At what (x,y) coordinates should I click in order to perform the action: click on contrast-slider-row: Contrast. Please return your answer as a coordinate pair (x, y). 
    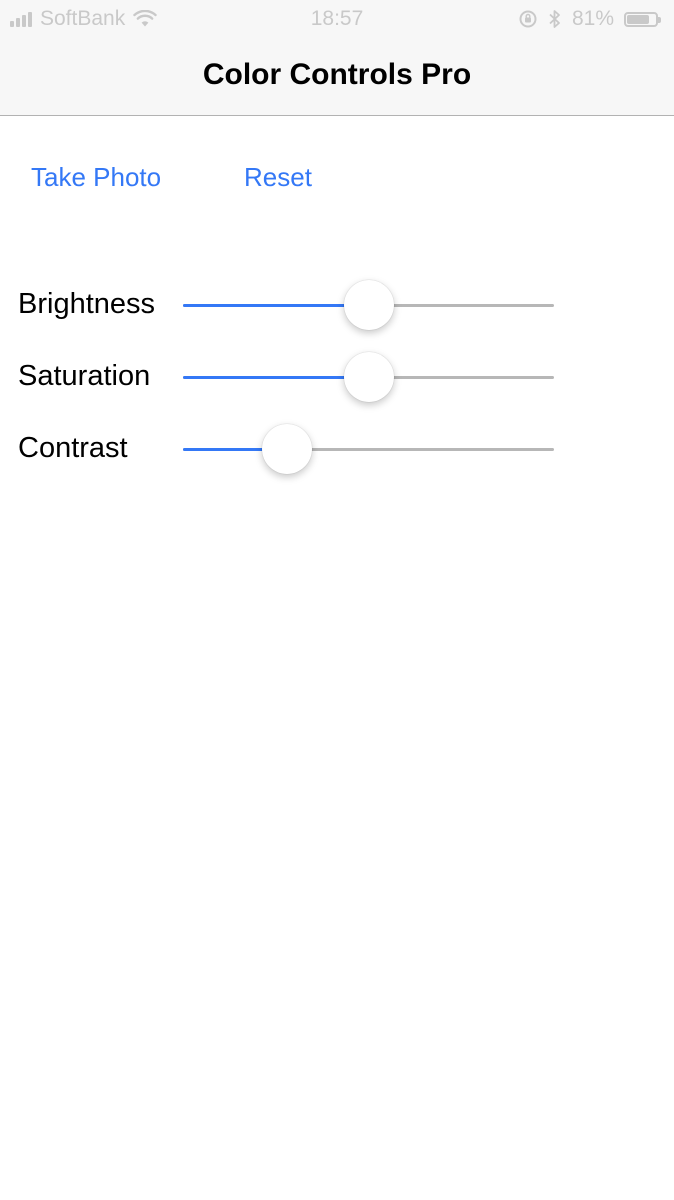
    Looking at the image, I should click on (337, 450).